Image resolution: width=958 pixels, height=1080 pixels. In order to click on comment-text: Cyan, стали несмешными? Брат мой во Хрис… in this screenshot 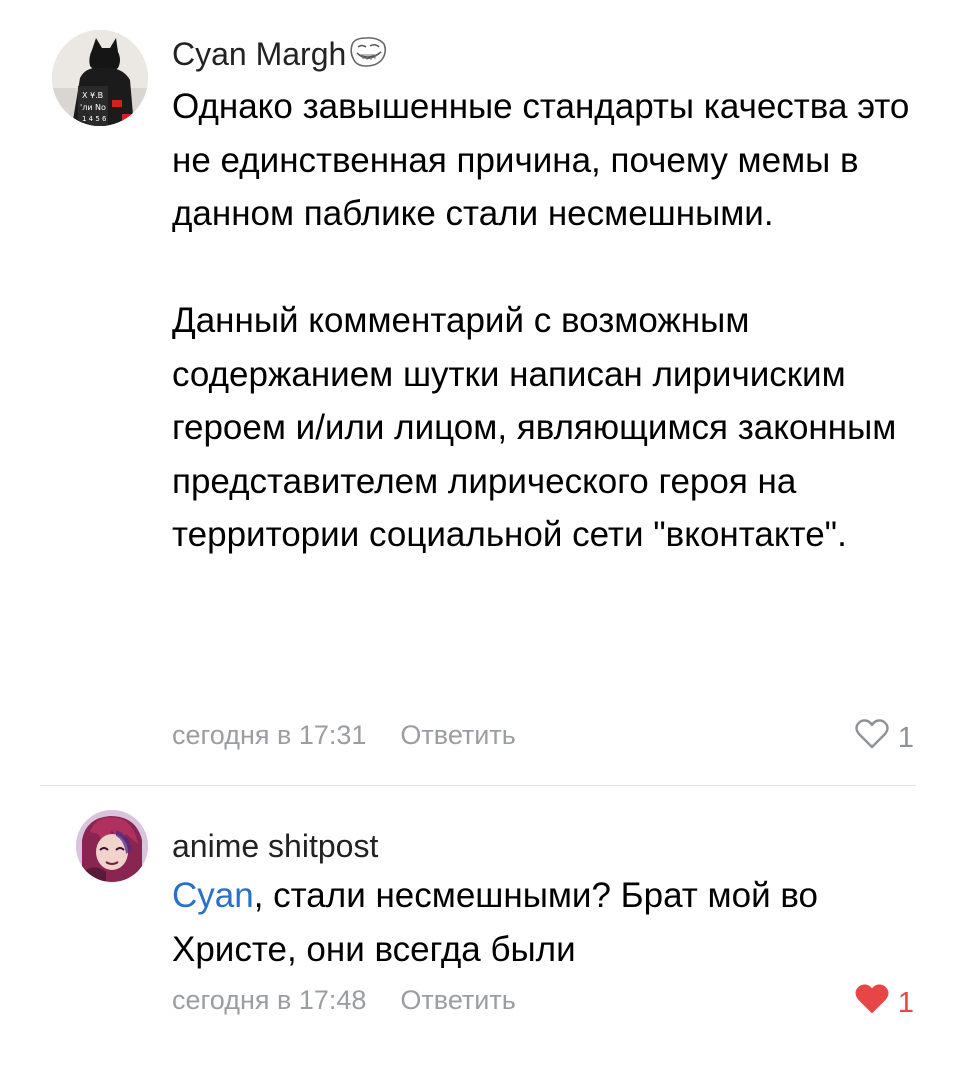, I will do `click(557, 922)`.